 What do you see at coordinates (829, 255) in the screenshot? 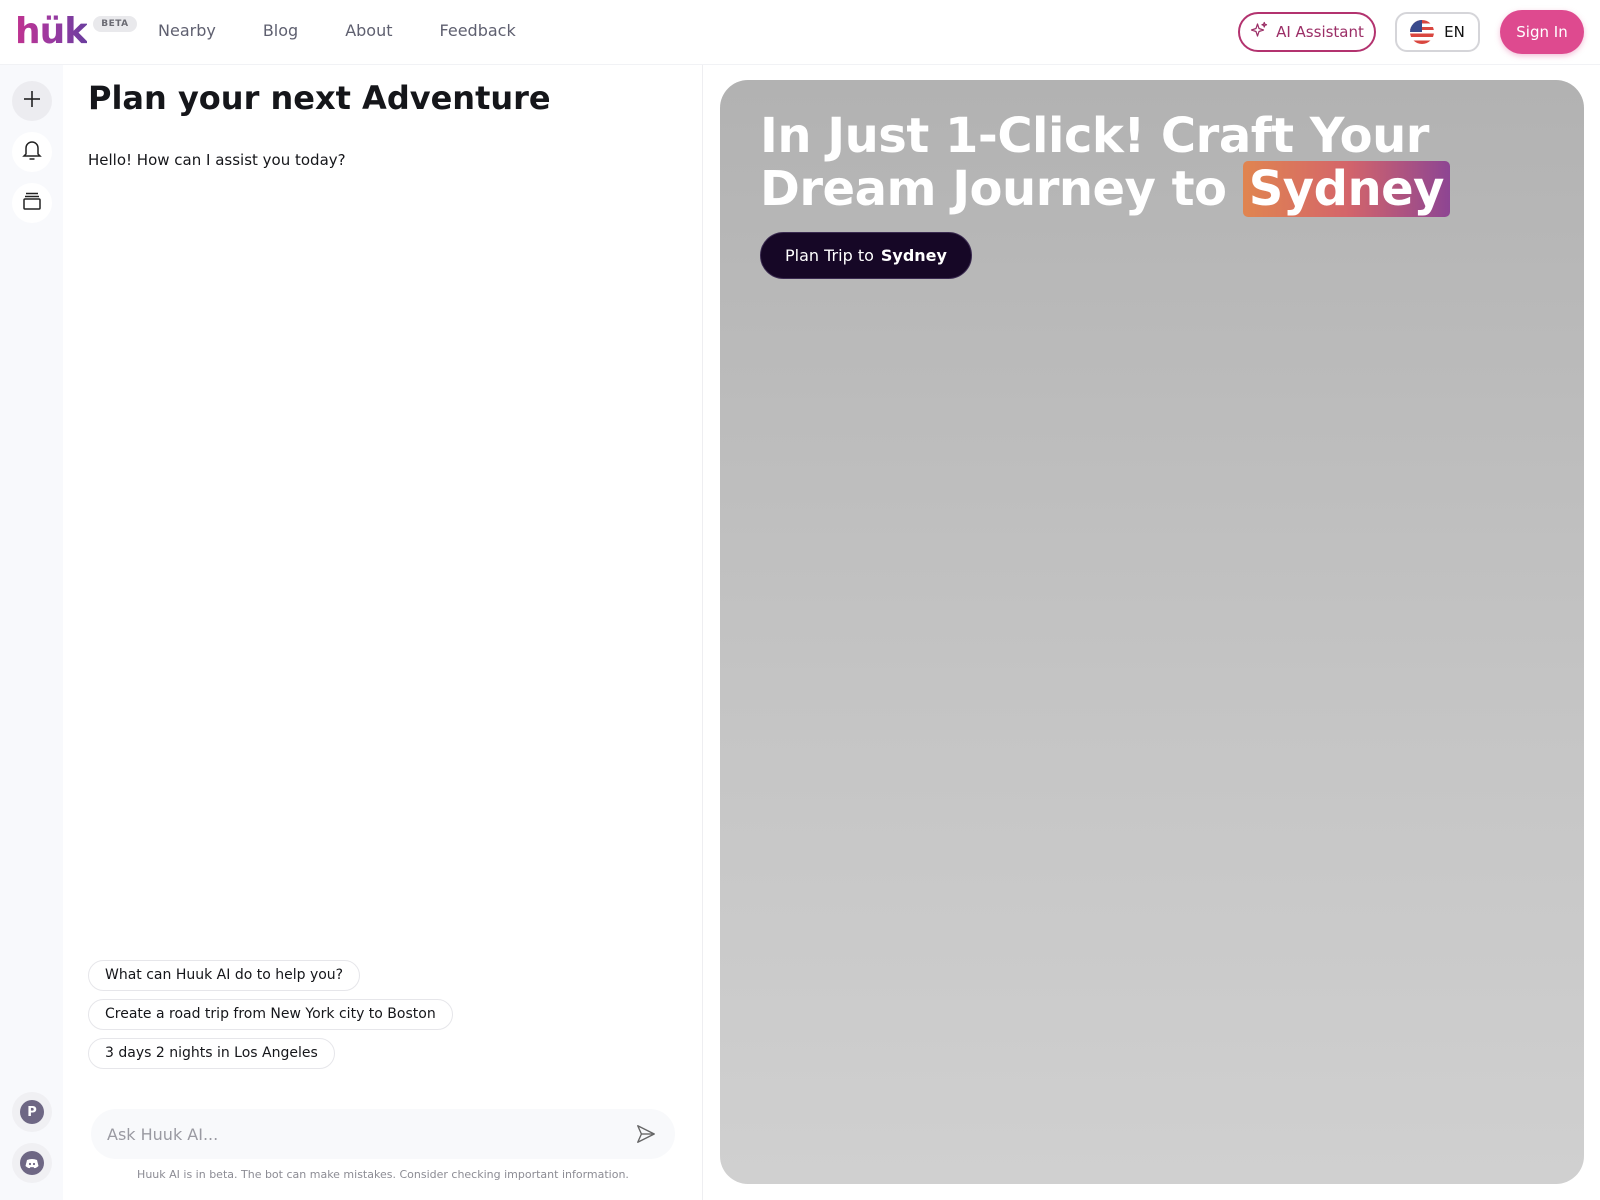
I see `plan-trip-label: Plan Trip to` at bounding box center [829, 255].